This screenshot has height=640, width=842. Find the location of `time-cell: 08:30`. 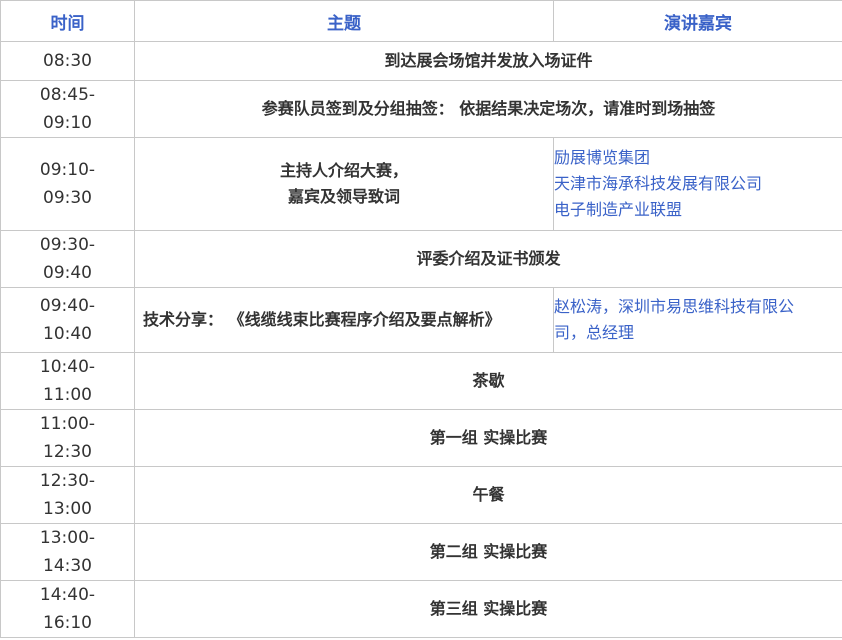

time-cell: 08:30 is located at coordinates (67, 61).